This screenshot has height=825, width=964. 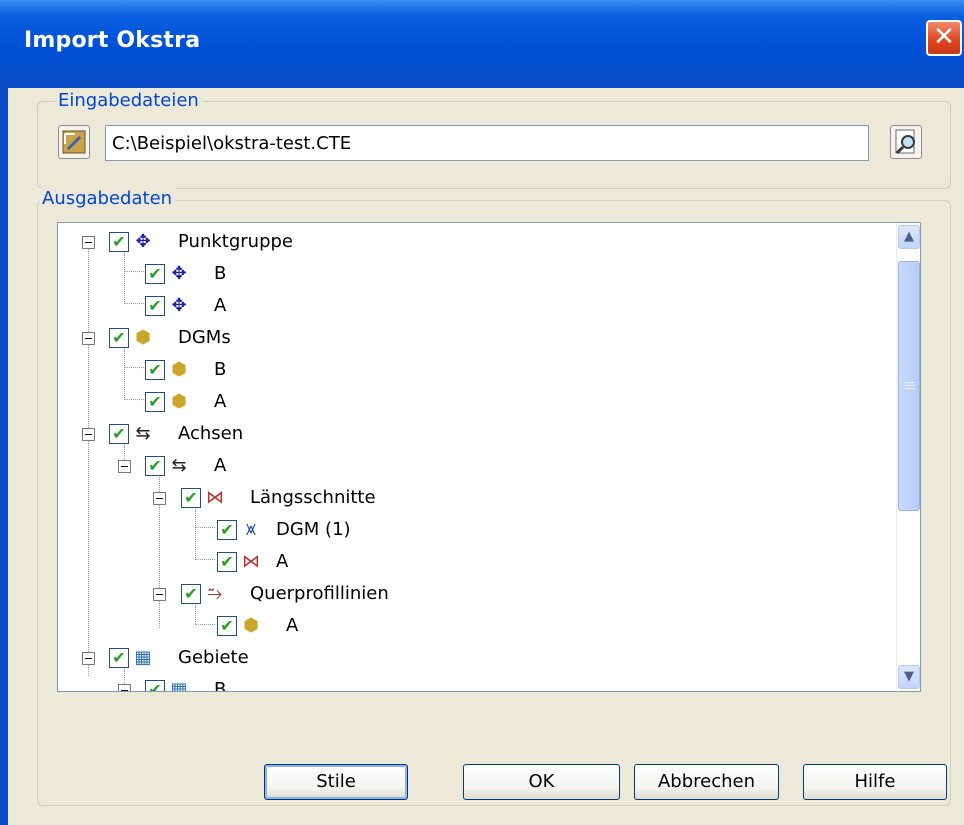 What do you see at coordinates (473, 682) in the screenshot?
I see `tree-node-gebiete-b: ✔ ▦ B` at bounding box center [473, 682].